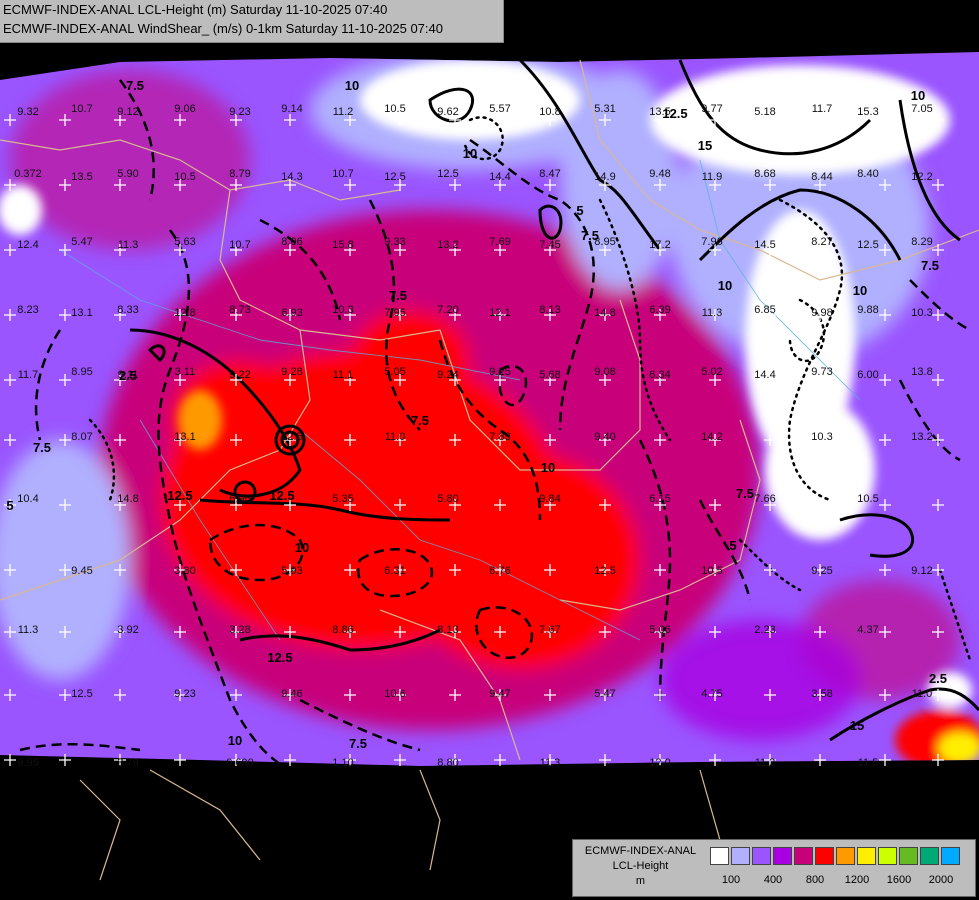 The height and width of the screenshot is (900, 979). Describe the element at coordinates (867, 375) in the screenshot. I see `grid-value-label: 6.00` at that location.